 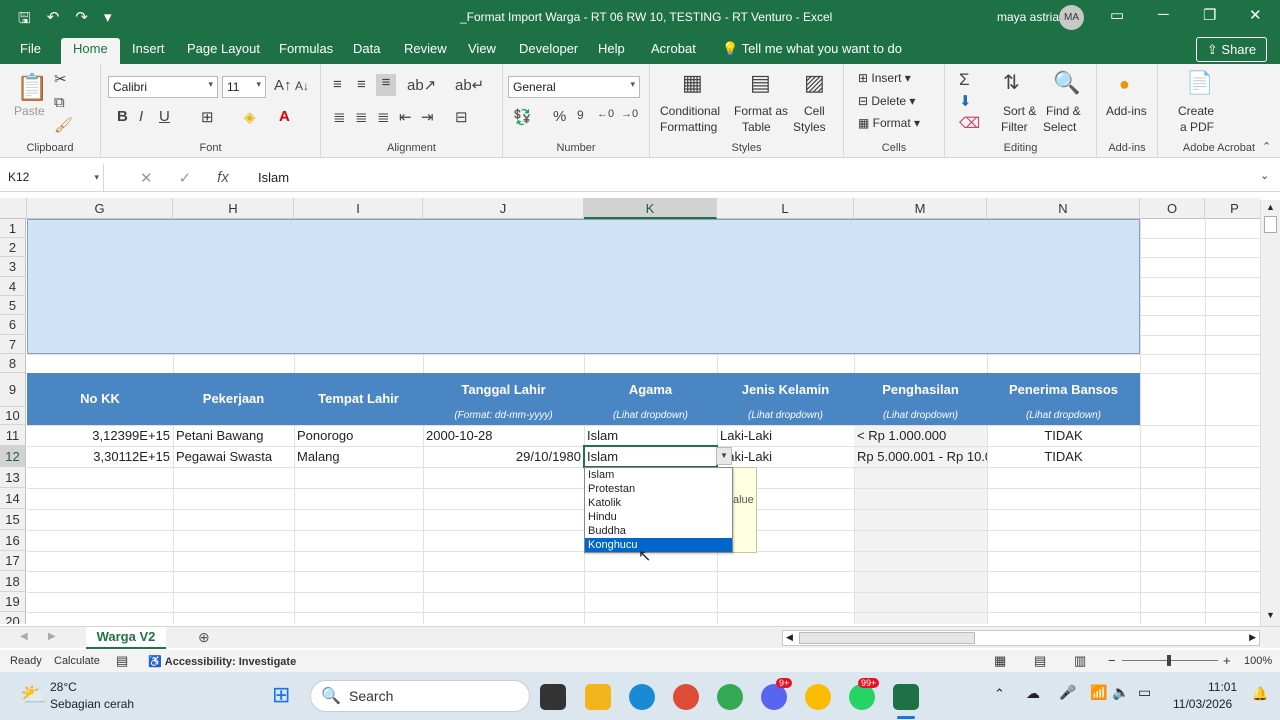 What do you see at coordinates (1196, 111) in the screenshot?
I see `create-pdf-label: Create` at bounding box center [1196, 111].